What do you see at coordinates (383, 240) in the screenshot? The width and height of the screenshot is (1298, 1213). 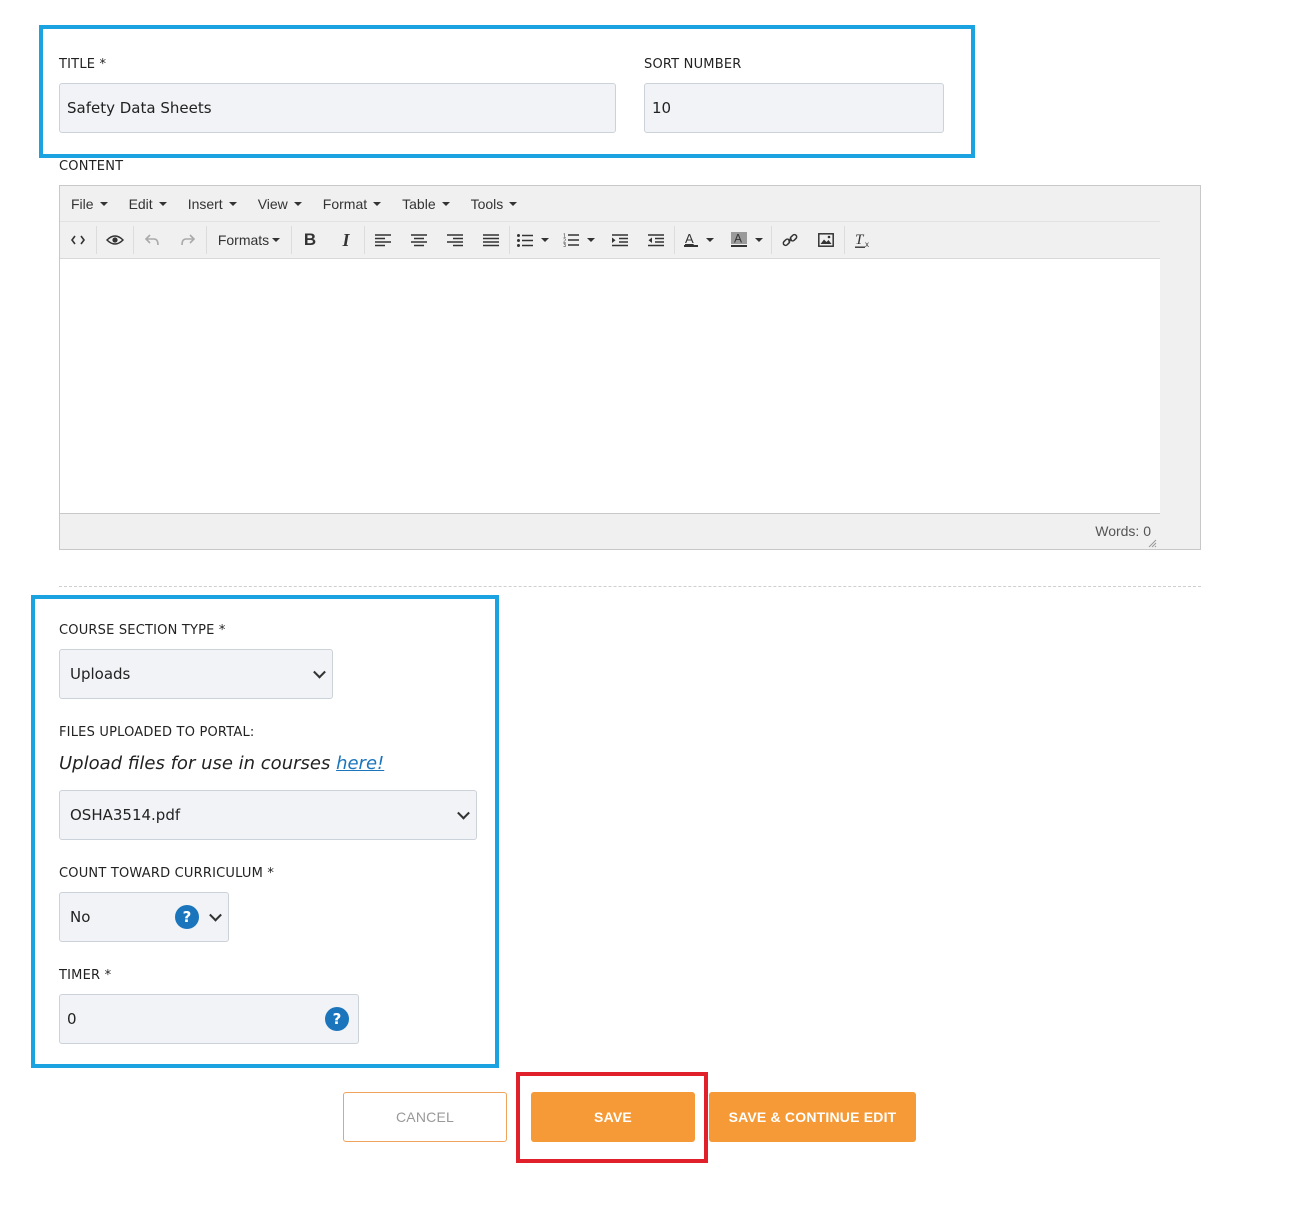 I see `align-left-icon` at bounding box center [383, 240].